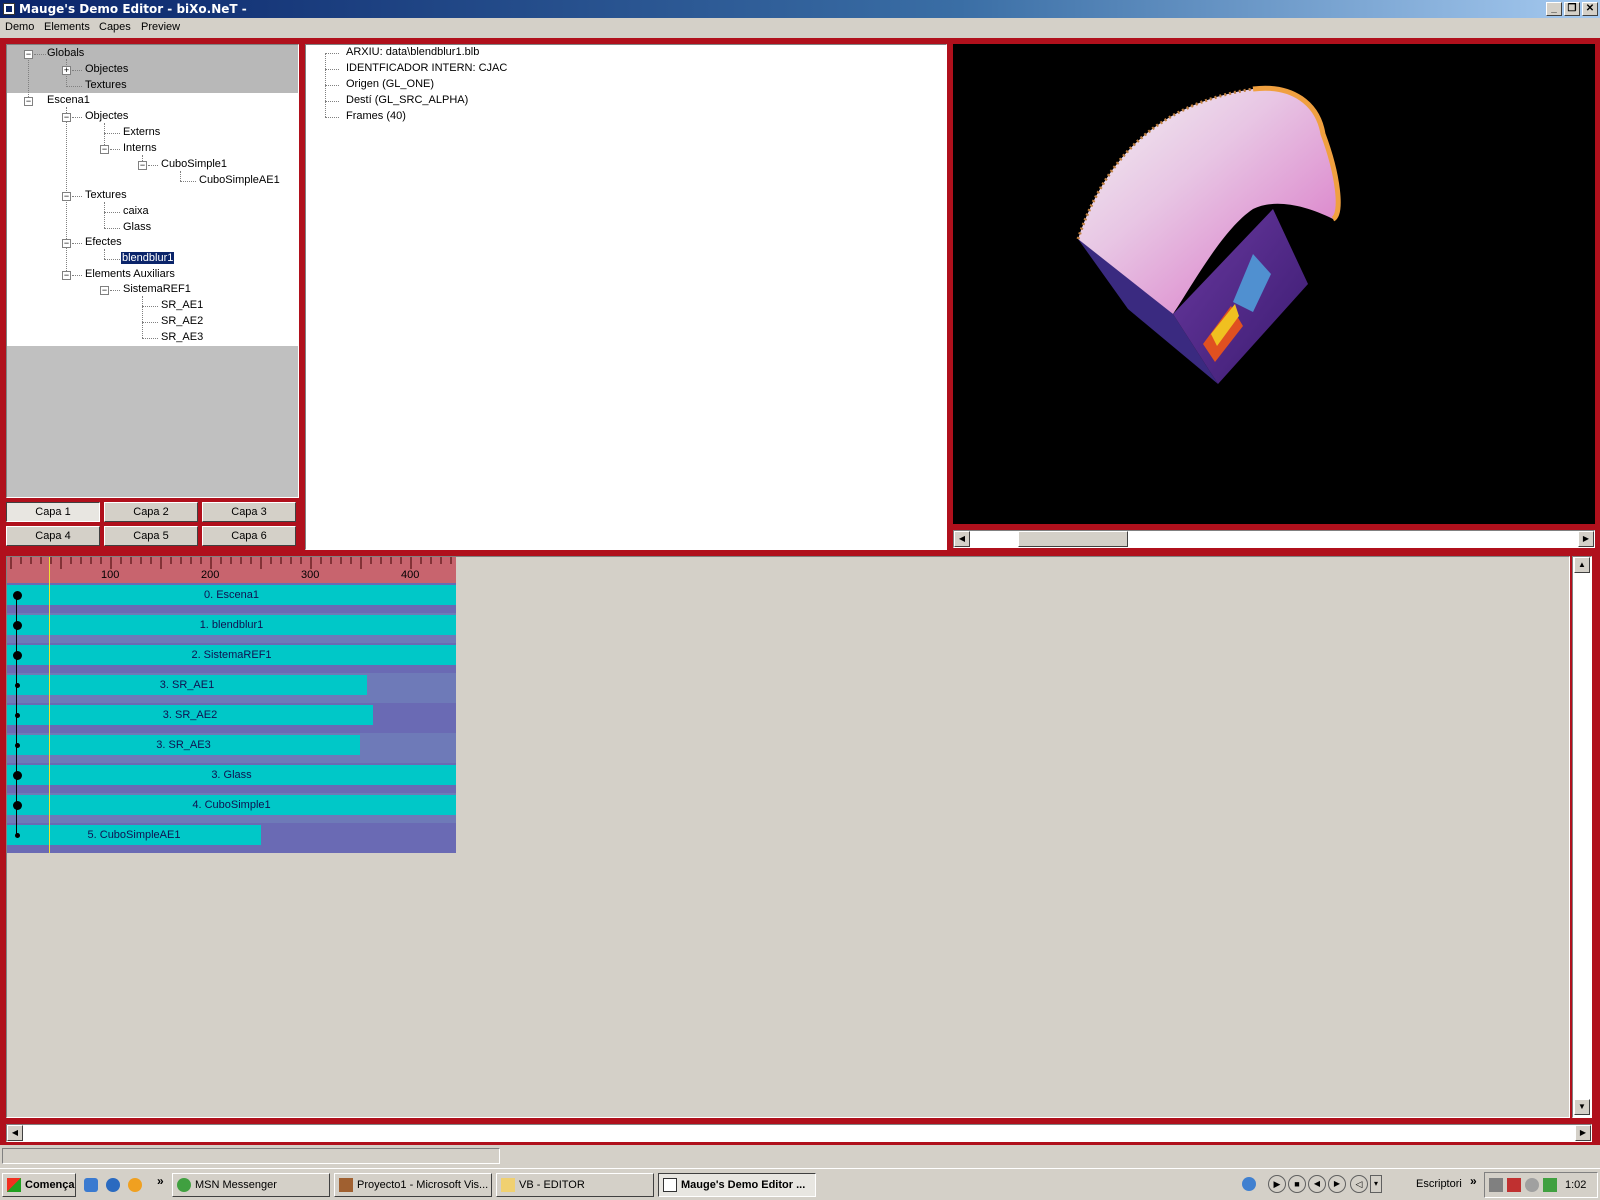 Image resolution: width=1600 pixels, height=1200 pixels. I want to click on track-bar: 3. SR_AE3, so click(183, 745).